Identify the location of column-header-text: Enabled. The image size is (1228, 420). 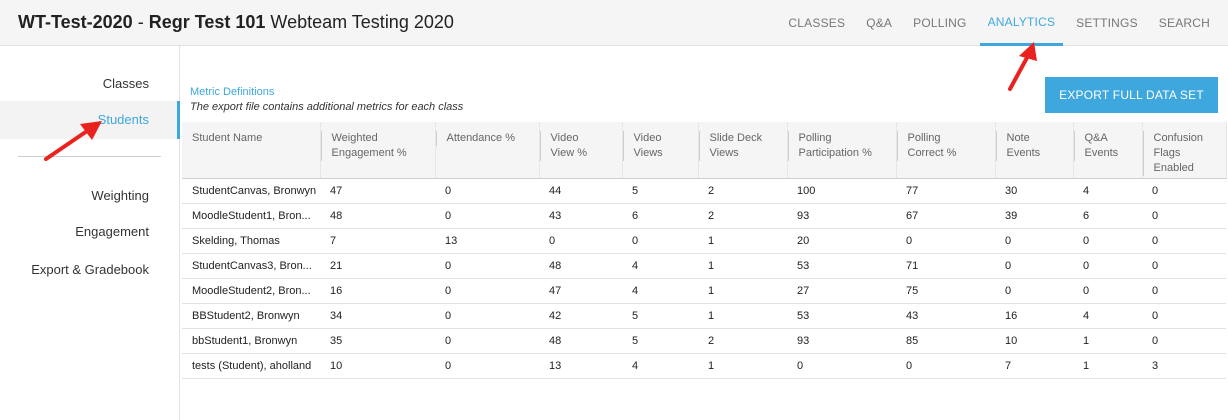
(1173, 168).